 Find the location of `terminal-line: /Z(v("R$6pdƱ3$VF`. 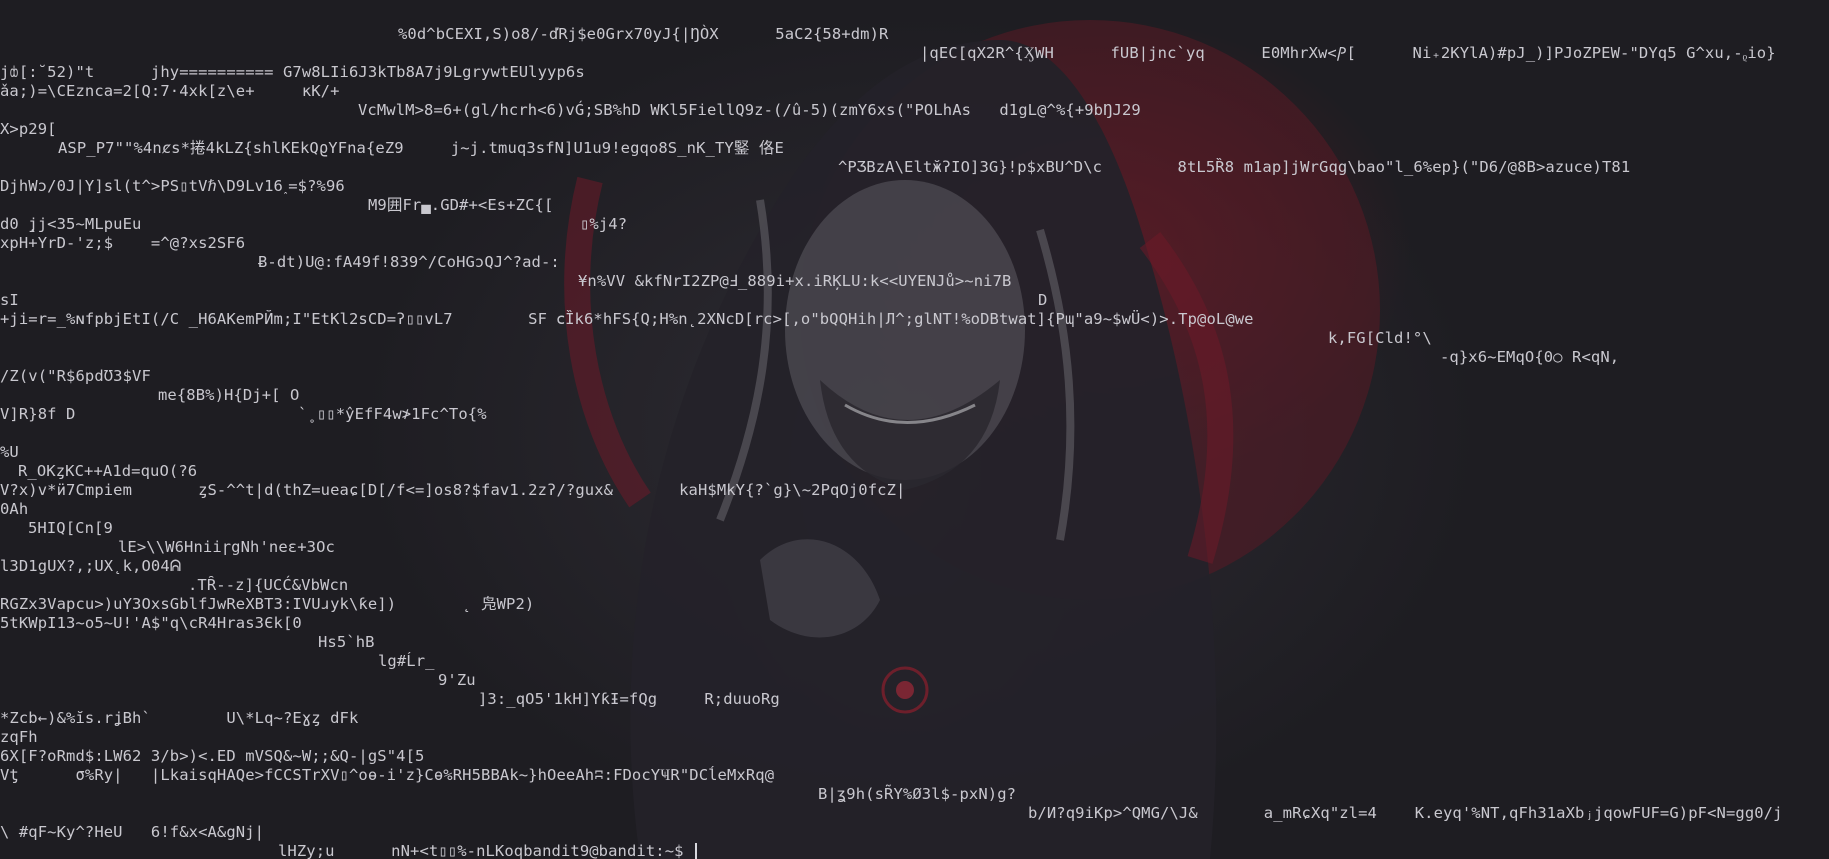

terminal-line: /Z(v("R$6pdƱ3$VF is located at coordinates (75, 376).